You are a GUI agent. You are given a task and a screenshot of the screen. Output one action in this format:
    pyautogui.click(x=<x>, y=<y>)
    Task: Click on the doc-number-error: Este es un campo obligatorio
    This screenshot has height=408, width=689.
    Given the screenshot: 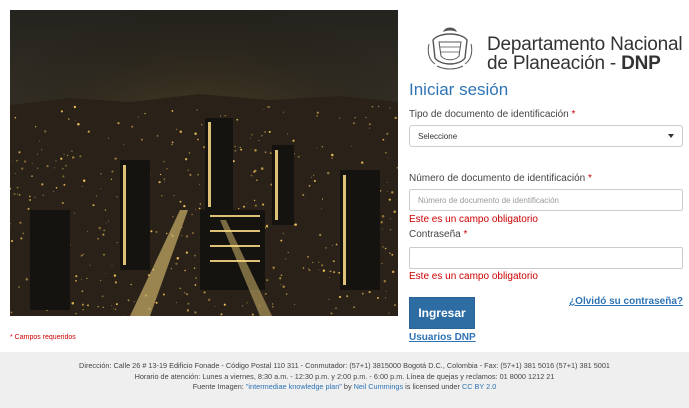 What is the action you would take?
    pyautogui.click(x=473, y=219)
    